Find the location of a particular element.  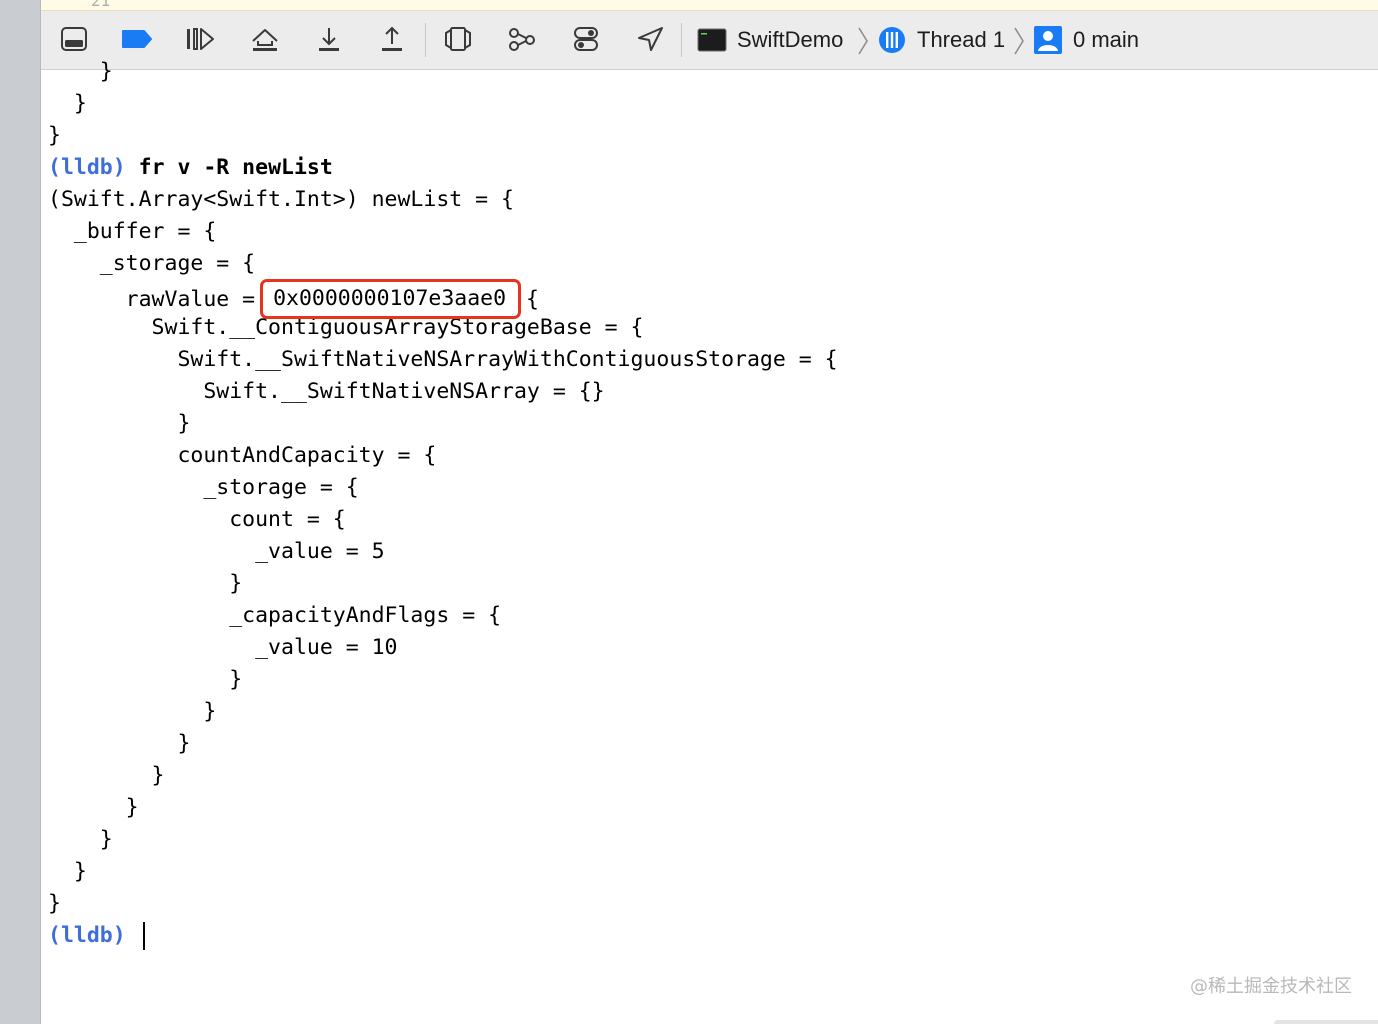

breakpoint-icon is located at coordinates (137, 39).